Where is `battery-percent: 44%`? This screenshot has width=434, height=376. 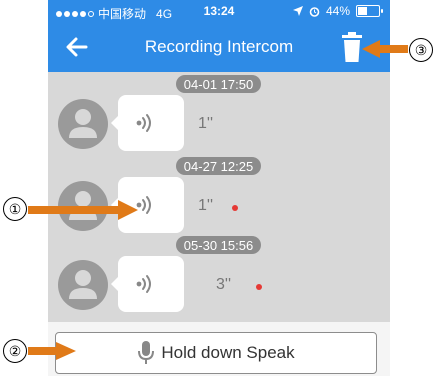
battery-percent: 44% is located at coordinates (337, 11).